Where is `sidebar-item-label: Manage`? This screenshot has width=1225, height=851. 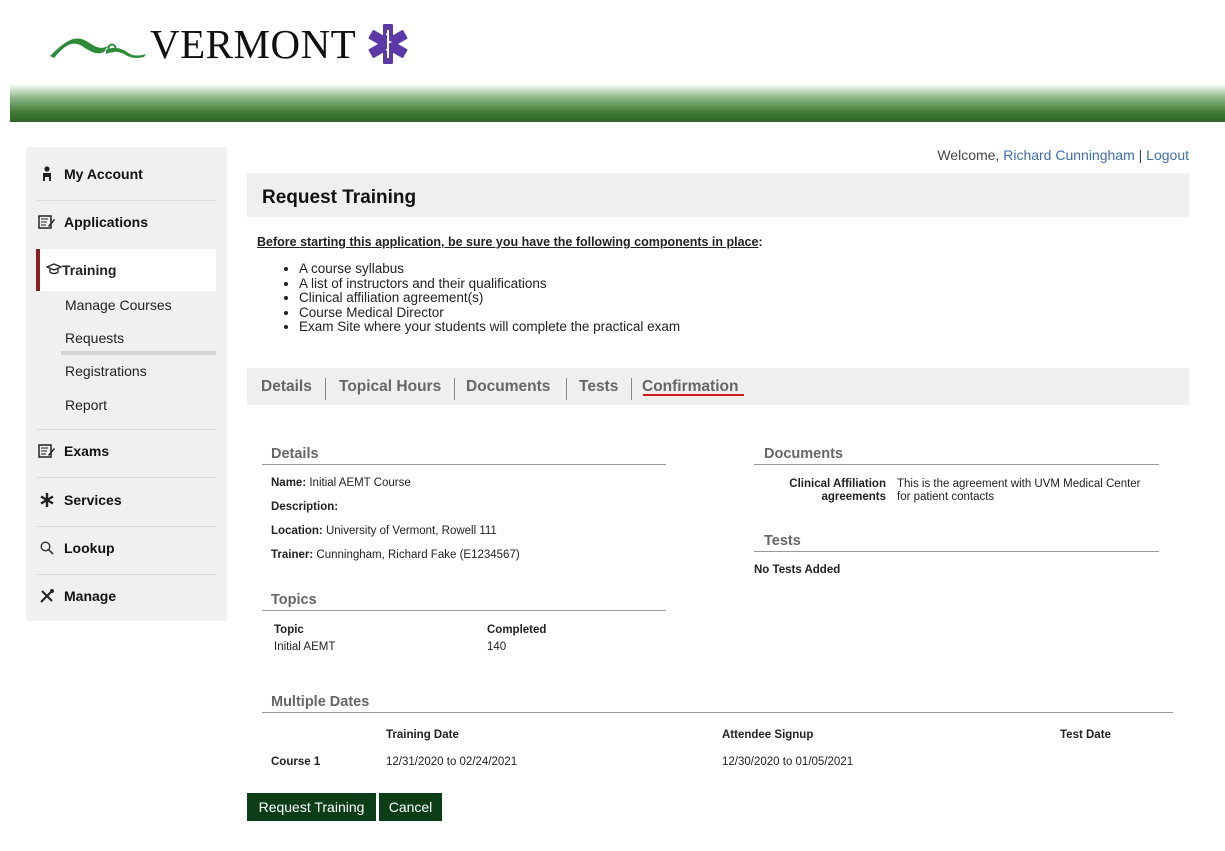 sidebar-item-label: Manage is located at coordinates (90, 596).